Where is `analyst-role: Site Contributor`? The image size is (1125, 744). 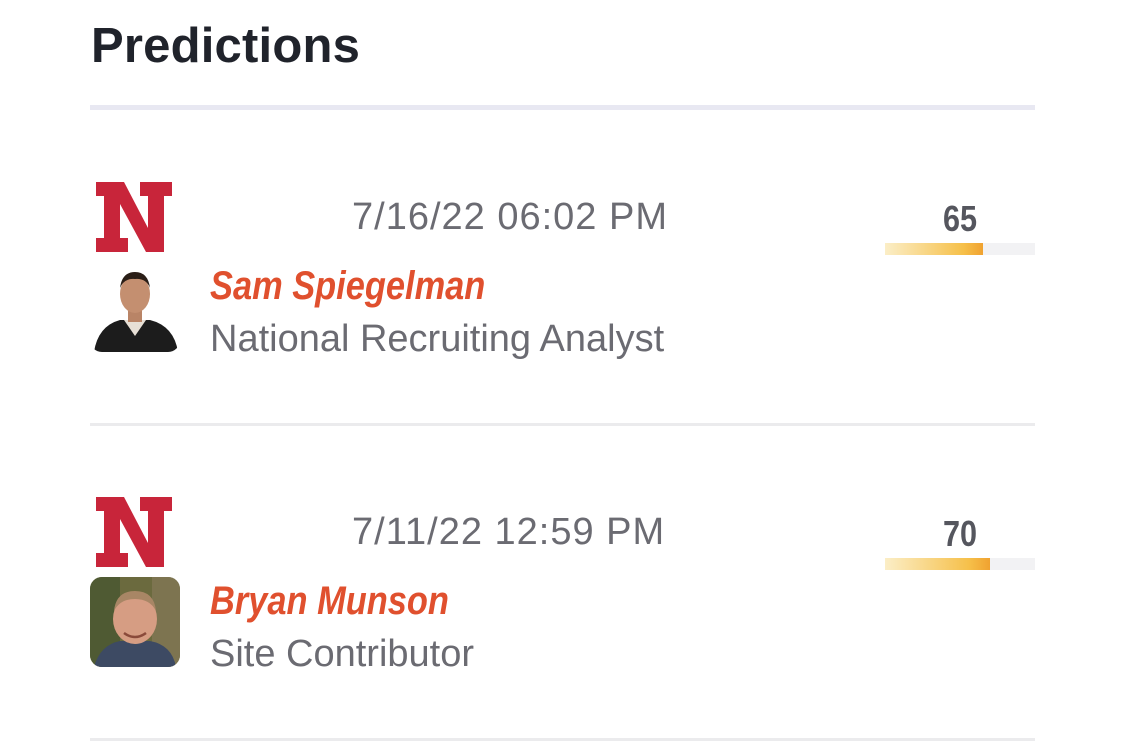
analyst-role: Site Contributor is located at coordinates (342, 654).